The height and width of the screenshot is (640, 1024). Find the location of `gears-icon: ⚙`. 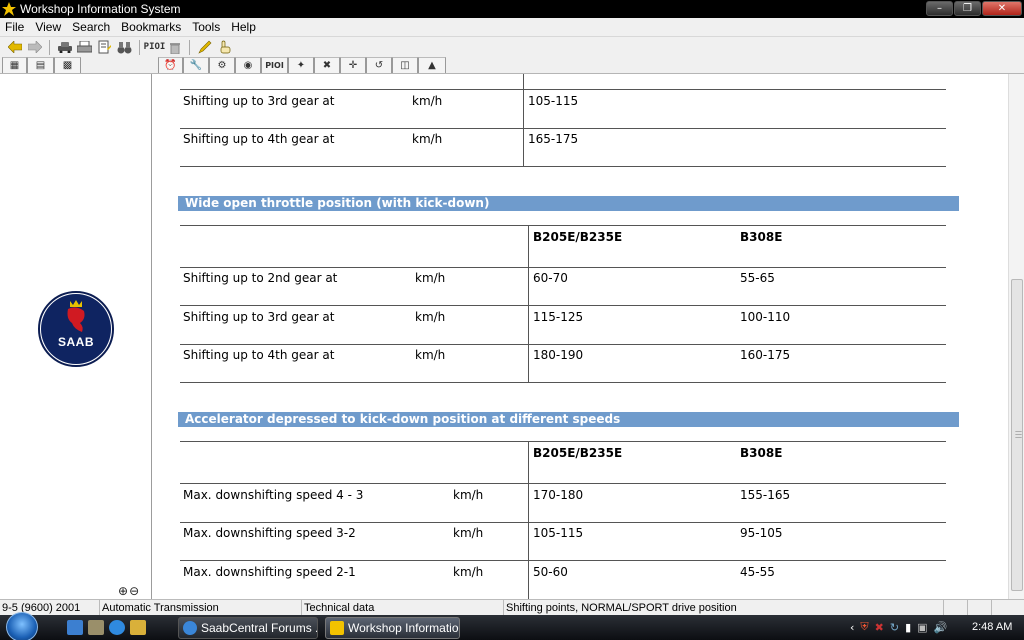

gears-icon: ⚙ is located at coordinates (222, 65).